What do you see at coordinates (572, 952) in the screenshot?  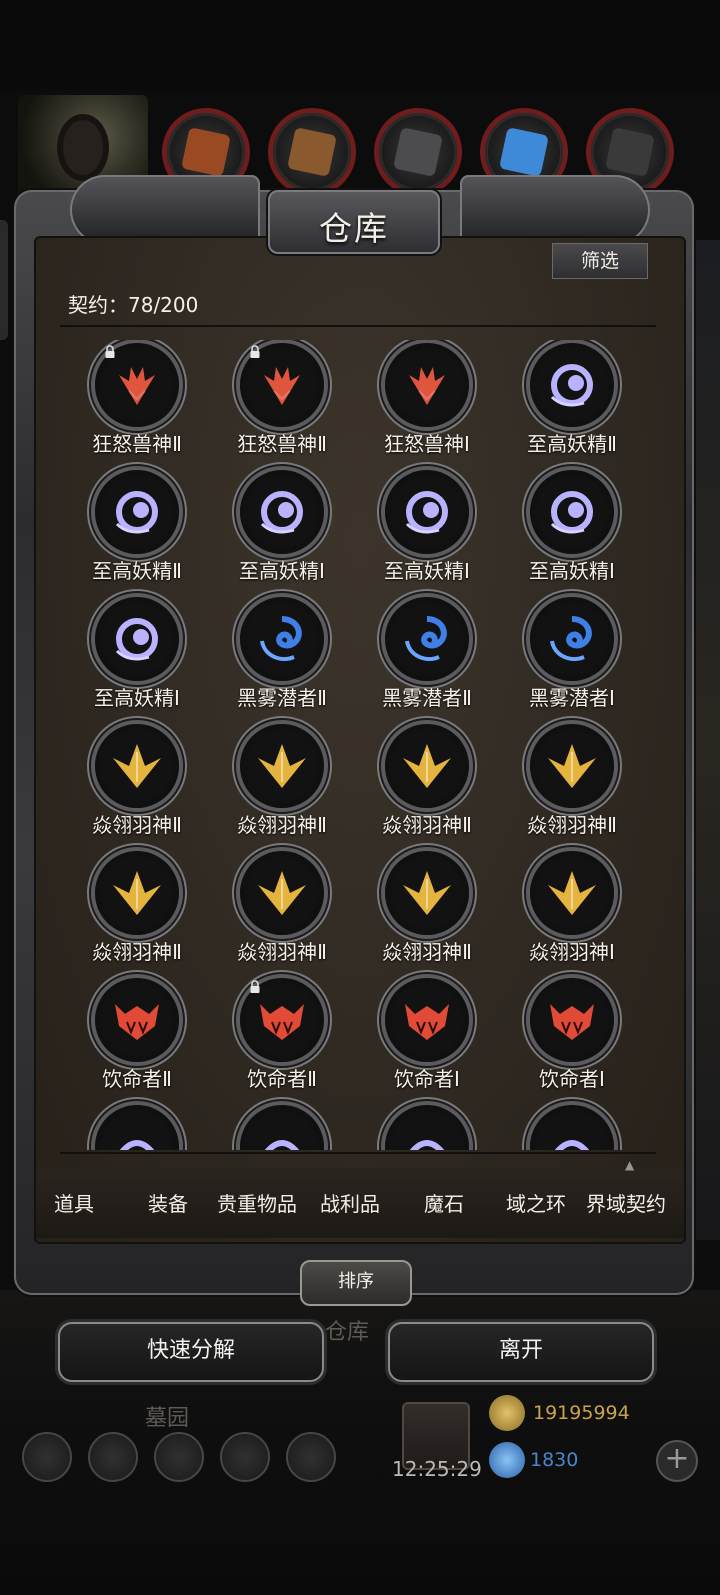 I see `contract-item-name: 焱翎羽神Ⅰ` at bounding box center [572, 952].